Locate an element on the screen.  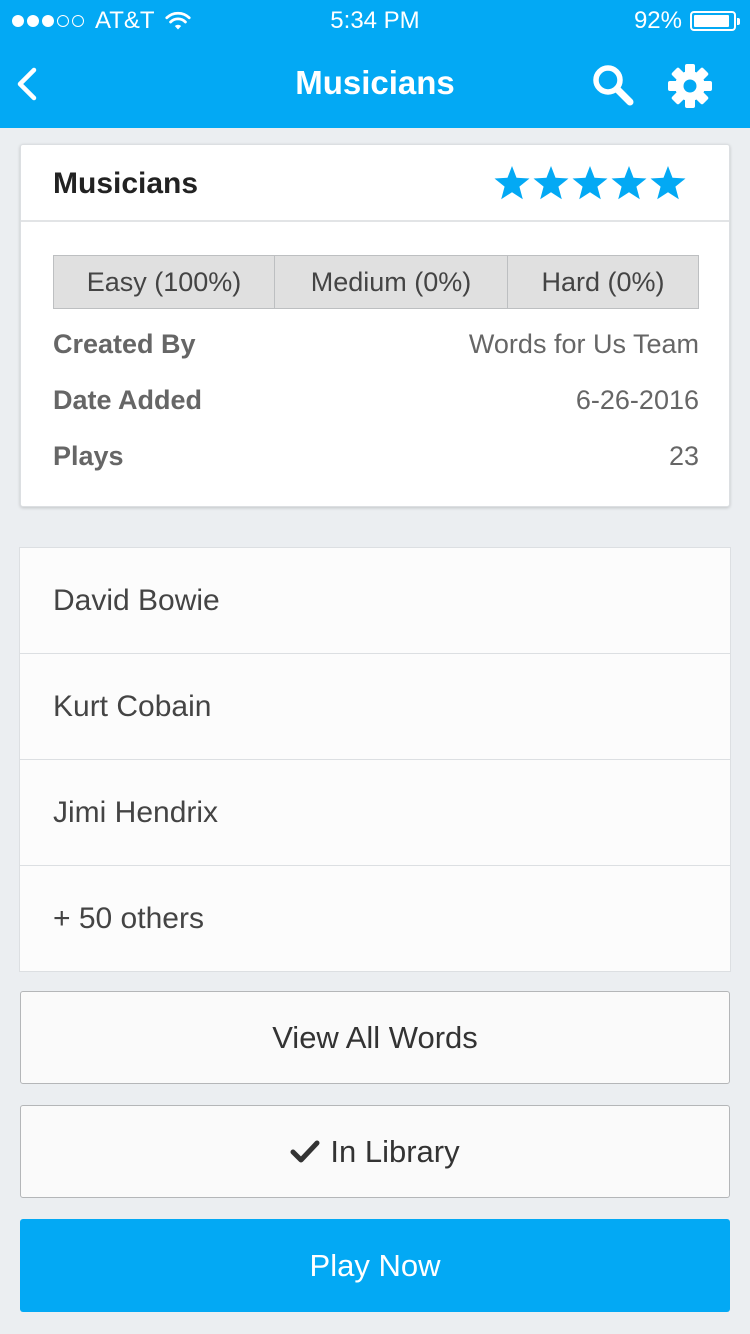
status-bar: AT&T 5:34 PM 92% is located at coordinates (375, 20).